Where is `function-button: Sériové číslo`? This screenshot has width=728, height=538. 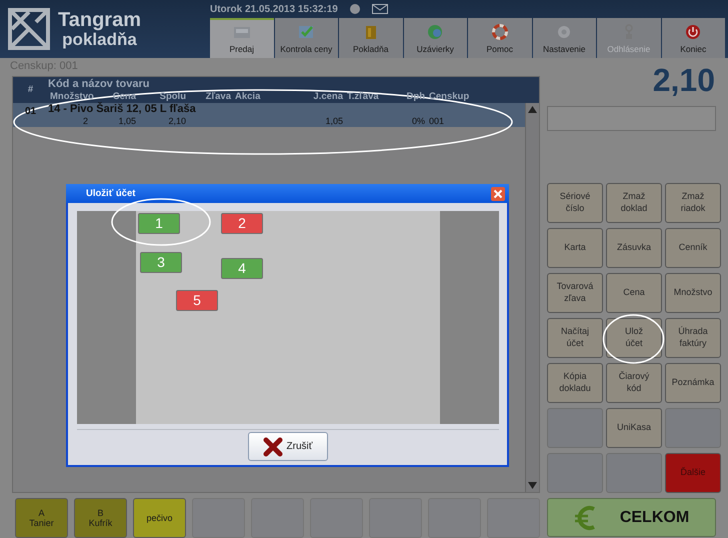 function-button: Sériové číslo is located at coordinates (575, 203).